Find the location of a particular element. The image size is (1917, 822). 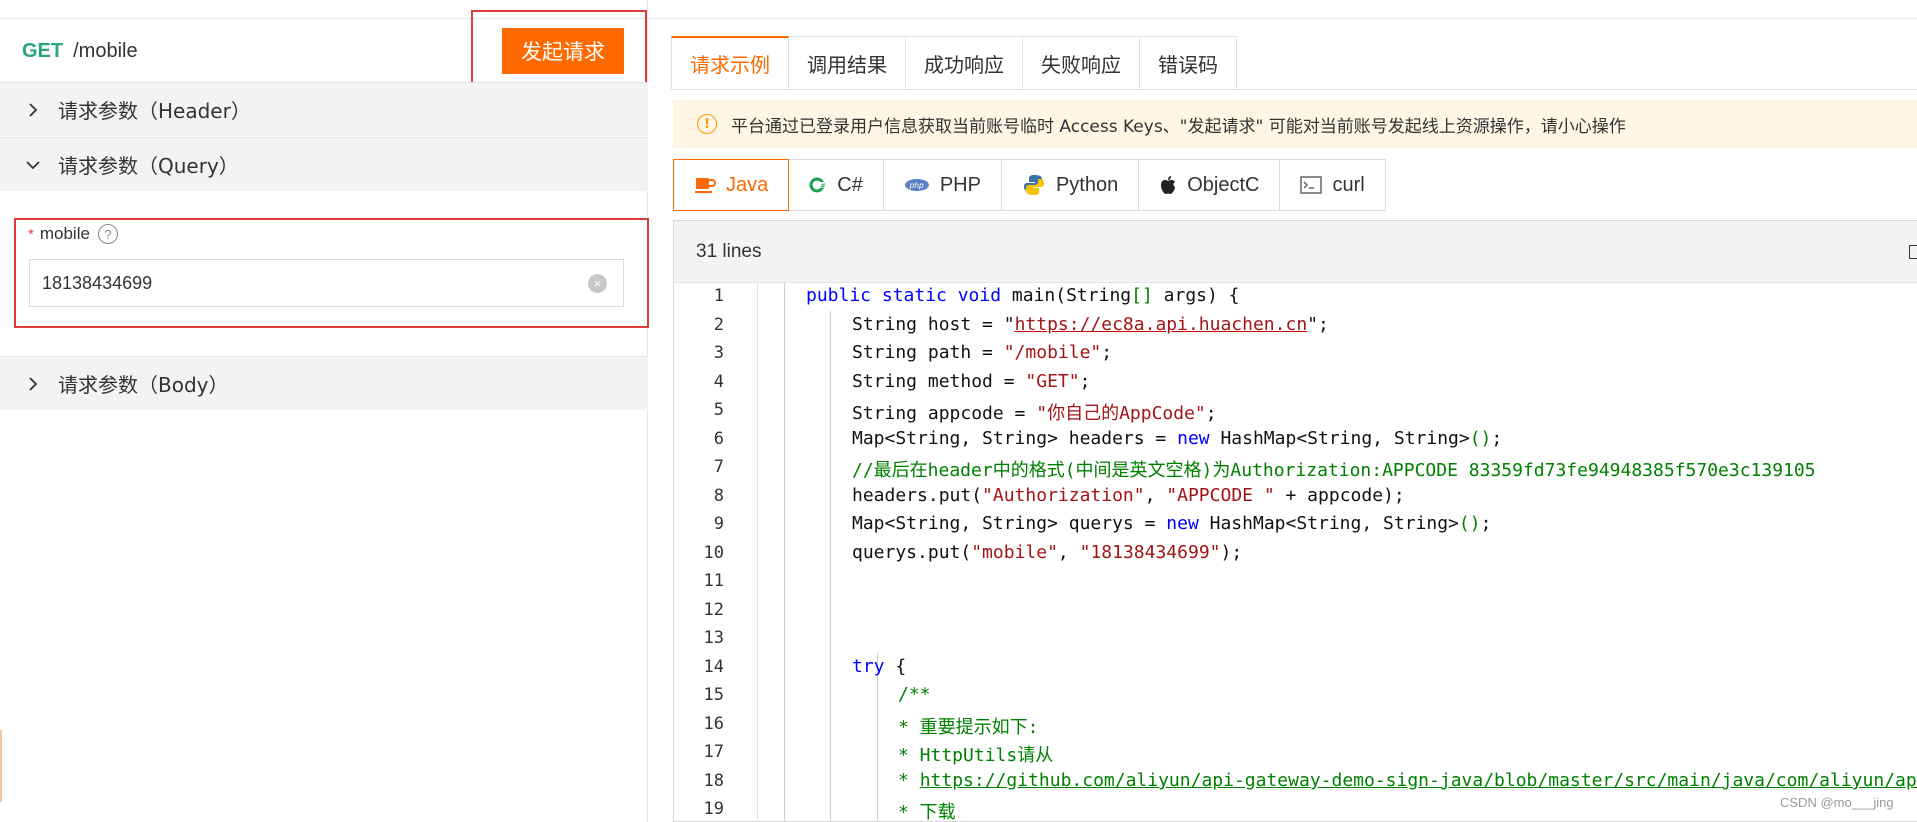

line-number: 16 is located at coordinates (713, 724).